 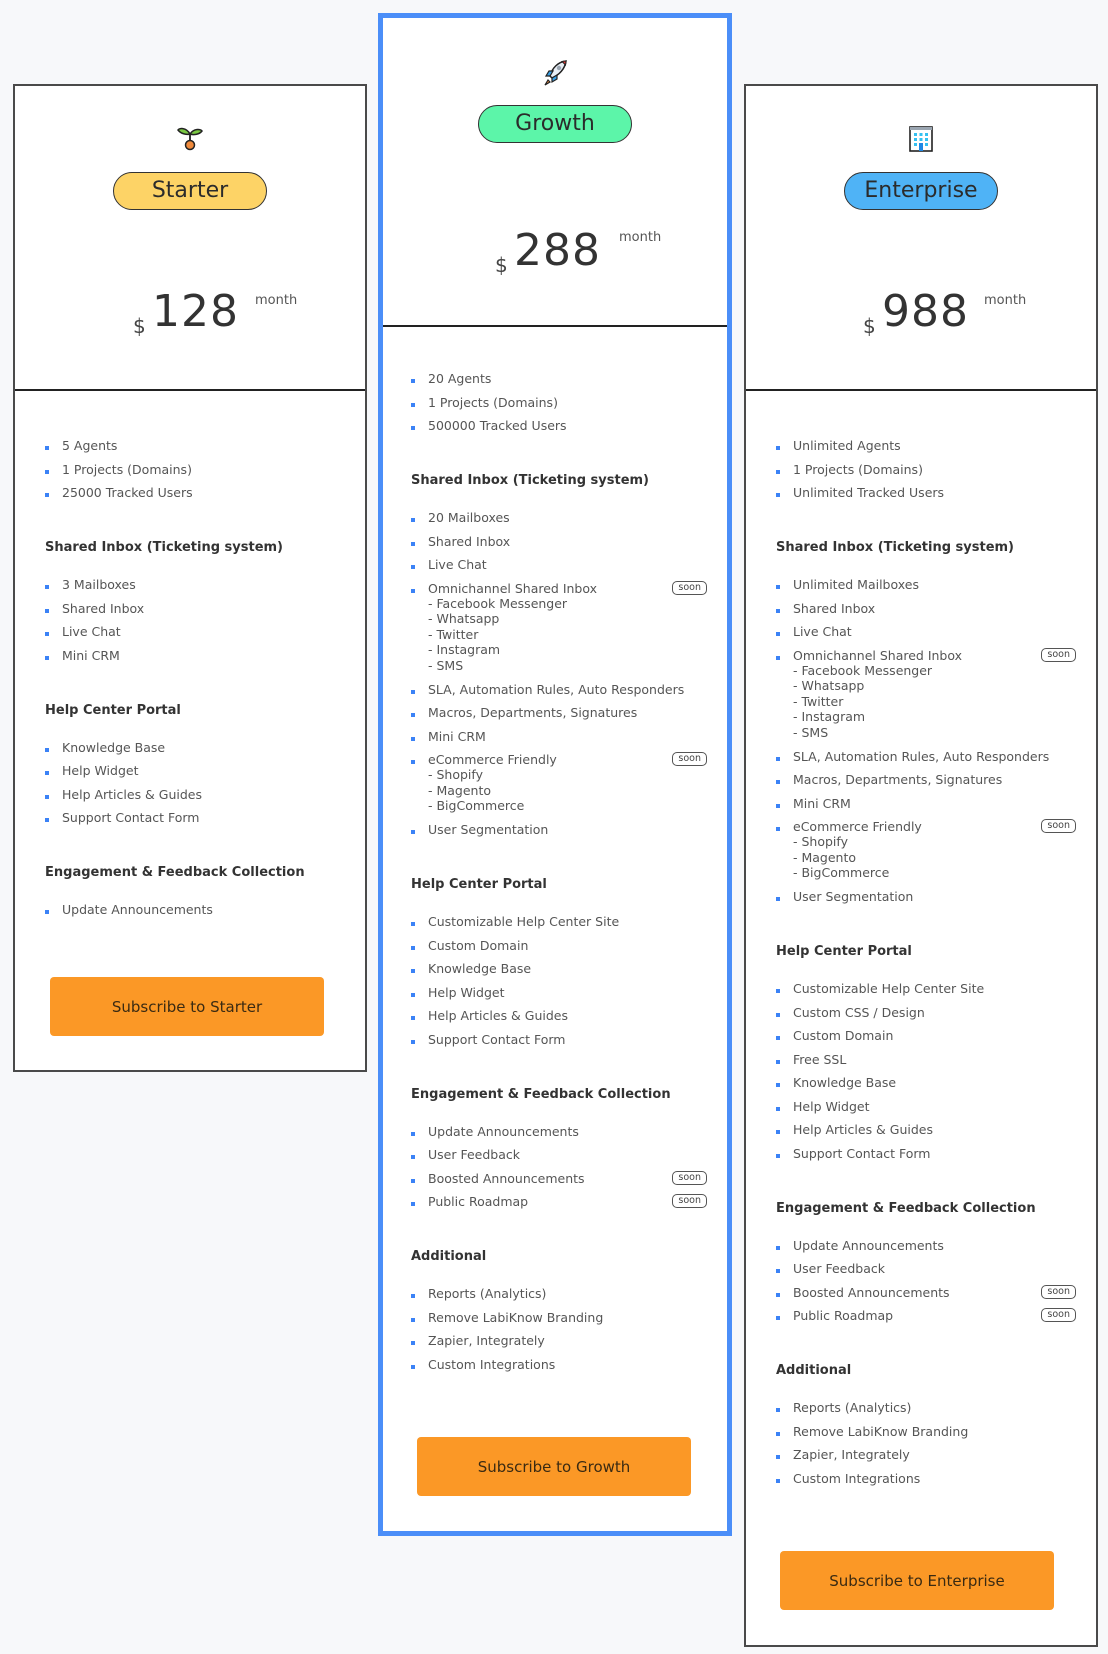 I want to click on feature-item: Knowledge Base, so click(x=559, y=968).